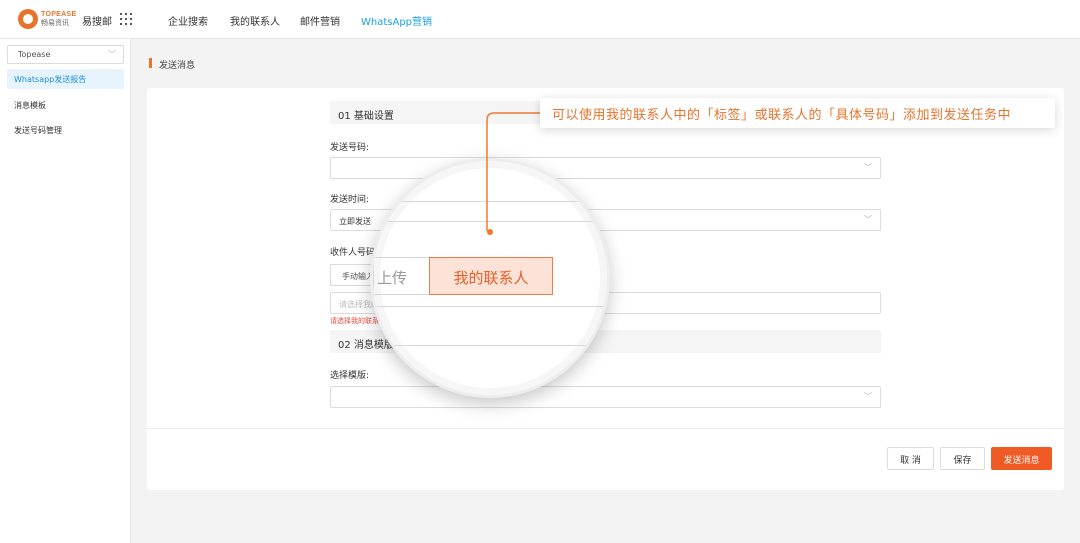  I want to click on sidebar-item-message-templates: 消息模板, so click(65, 105).